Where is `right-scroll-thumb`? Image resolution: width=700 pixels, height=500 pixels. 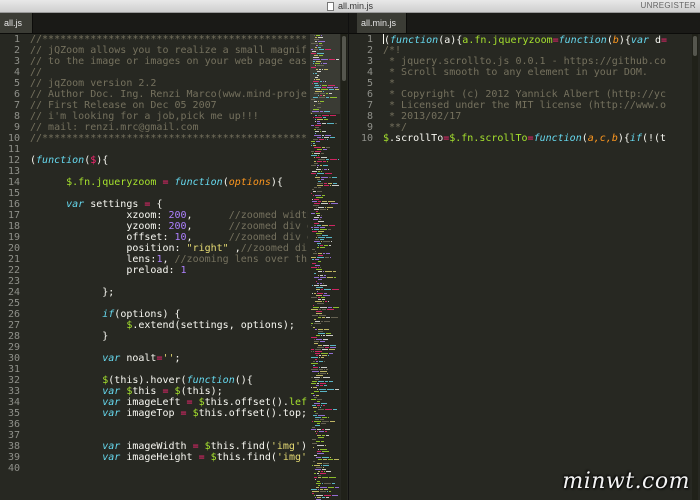
right-scroll-thumb is located at coordinates (695, 46).